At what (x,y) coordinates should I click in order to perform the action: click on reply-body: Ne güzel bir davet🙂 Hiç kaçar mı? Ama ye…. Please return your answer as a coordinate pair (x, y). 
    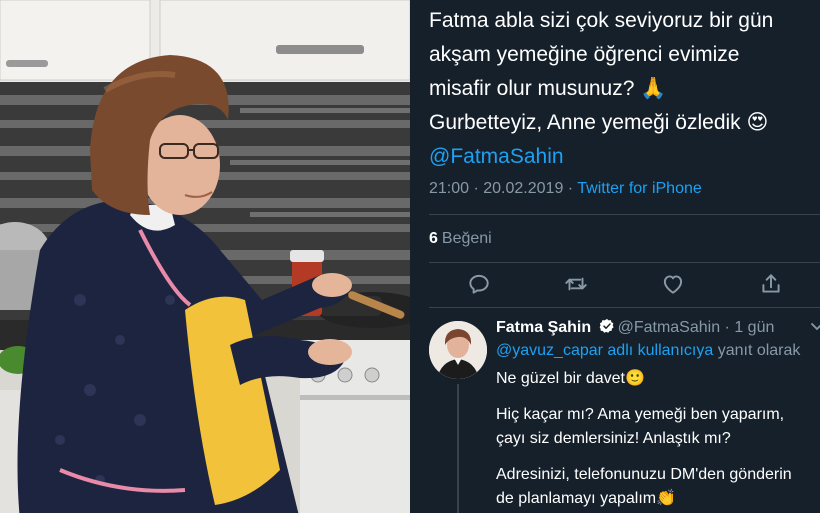
    Looking at the image, I should click on (656, 439).